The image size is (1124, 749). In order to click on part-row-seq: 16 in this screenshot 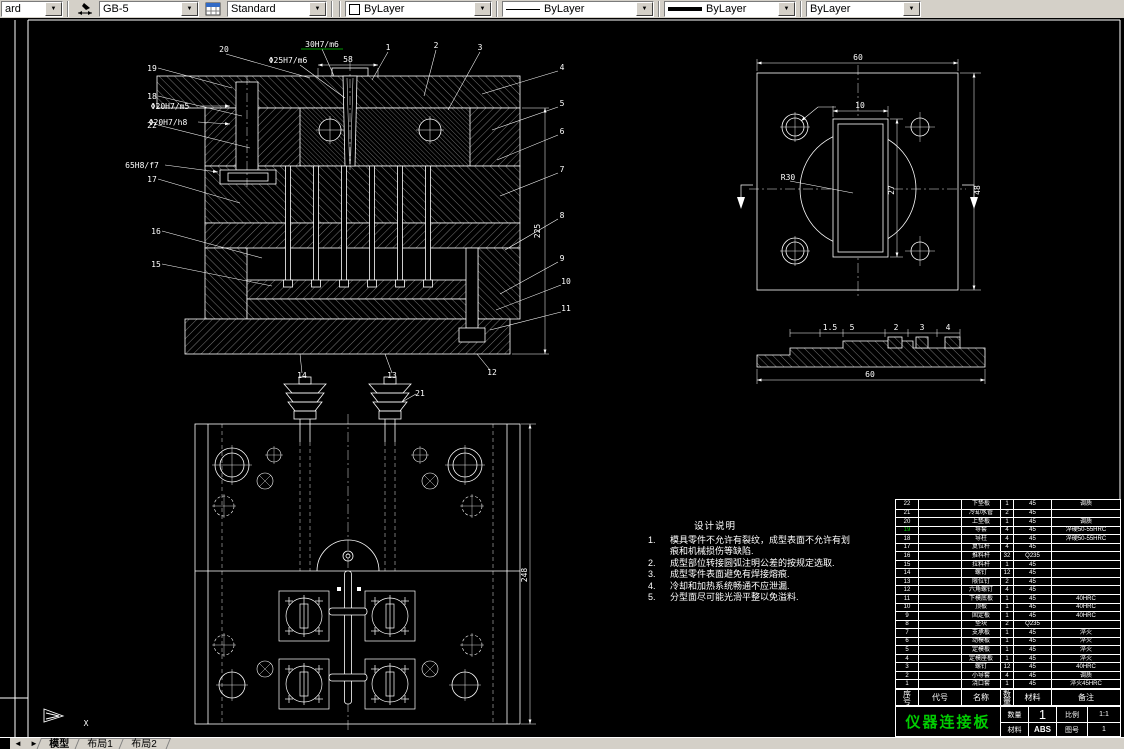, I will do `click(907, 555)`.